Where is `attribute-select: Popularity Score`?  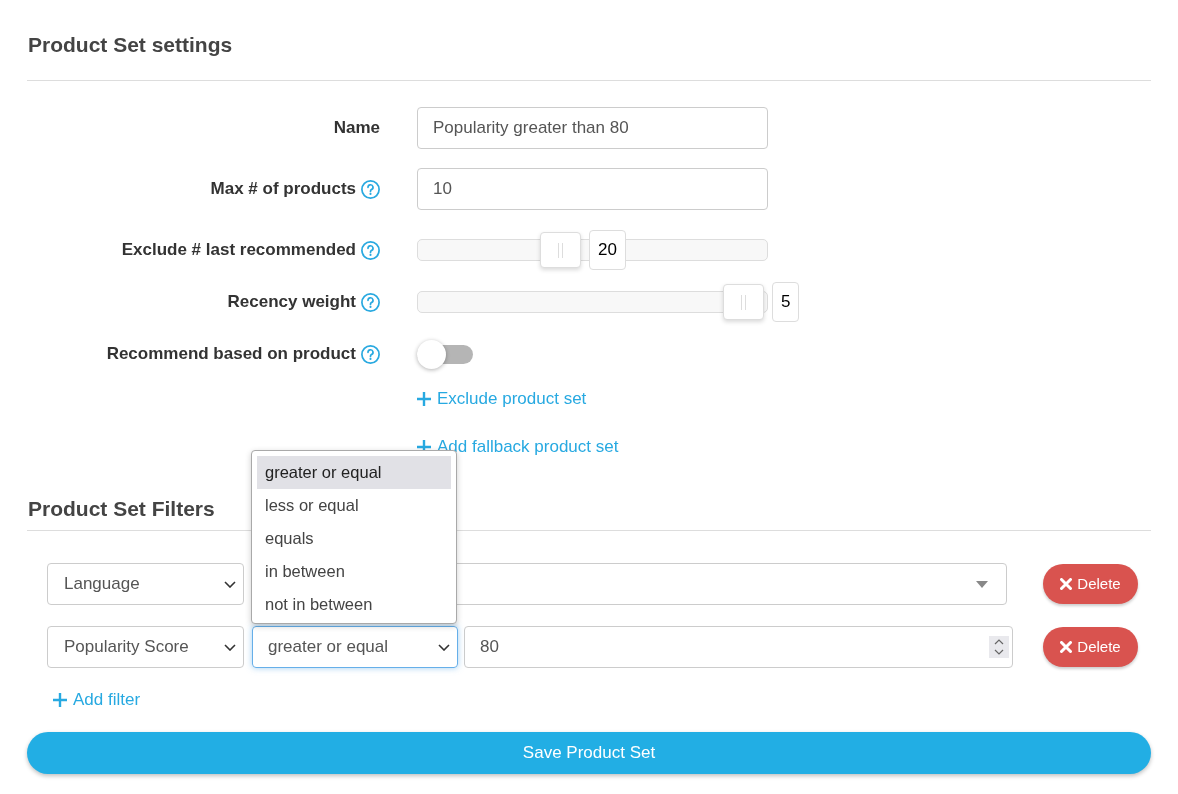
attribute-select: Popularity Score is located at coordinates (145, 647).